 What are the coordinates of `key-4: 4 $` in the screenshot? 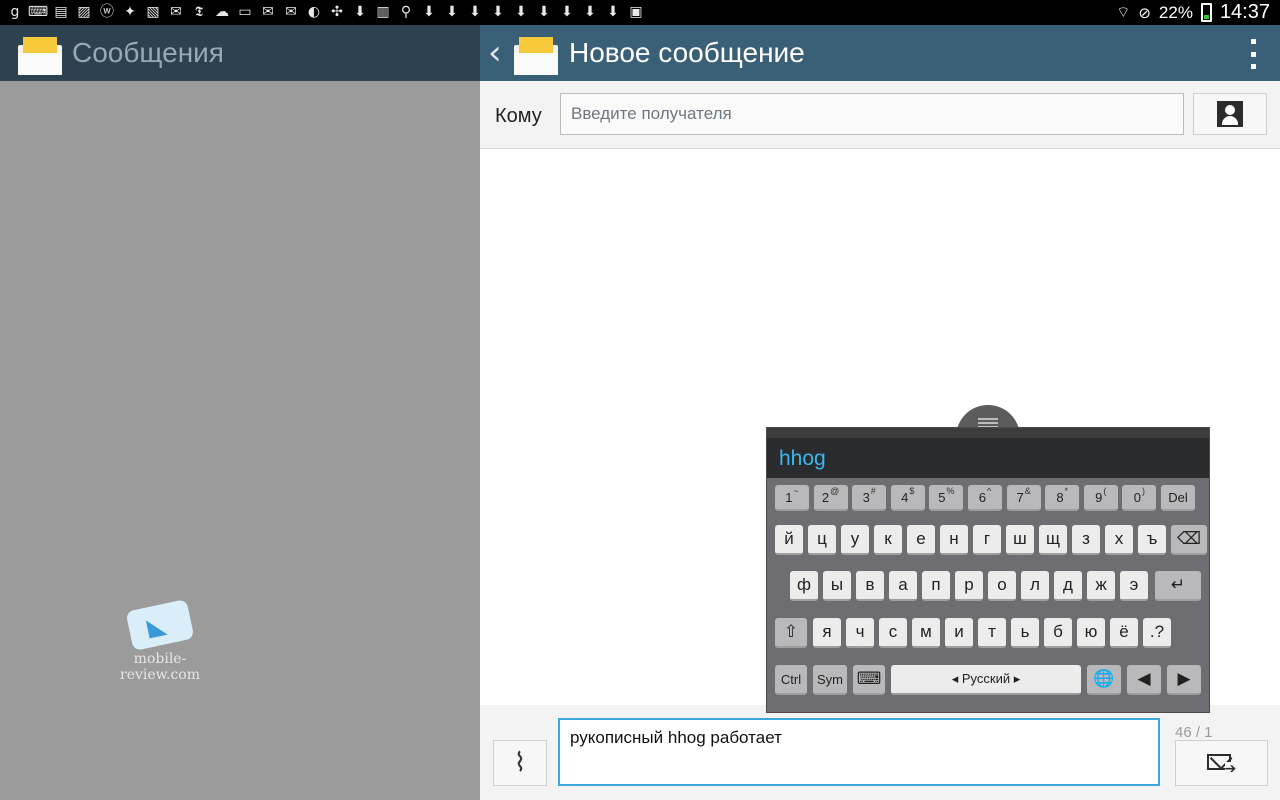 It's located at (907, 498).